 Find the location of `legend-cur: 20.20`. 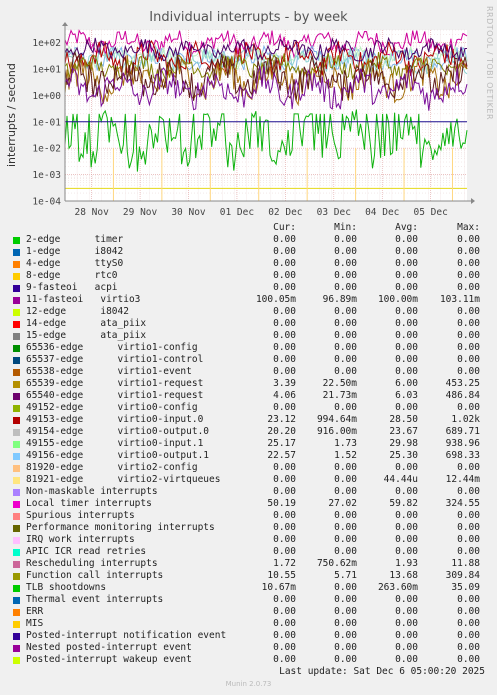

legend-cur: 20.20 is located at coordinates (281, 431).